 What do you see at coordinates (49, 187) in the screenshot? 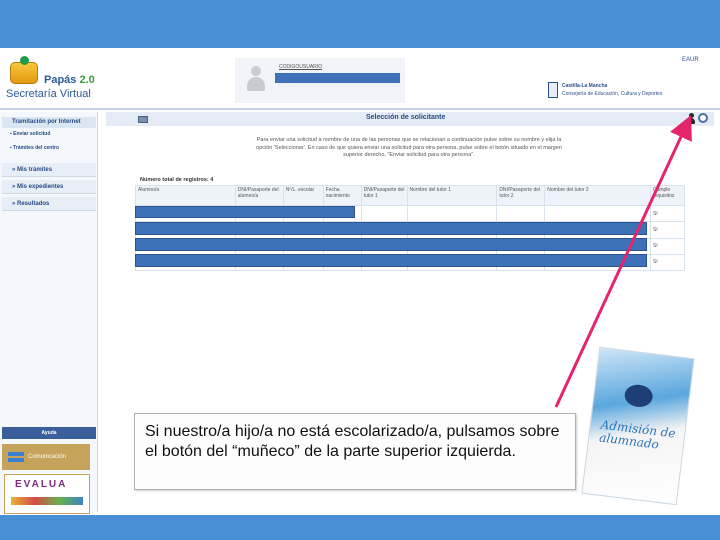
I see `sidebar-item-mis-expedientes: » Mis expedientes` at bounding box center [49, 187].